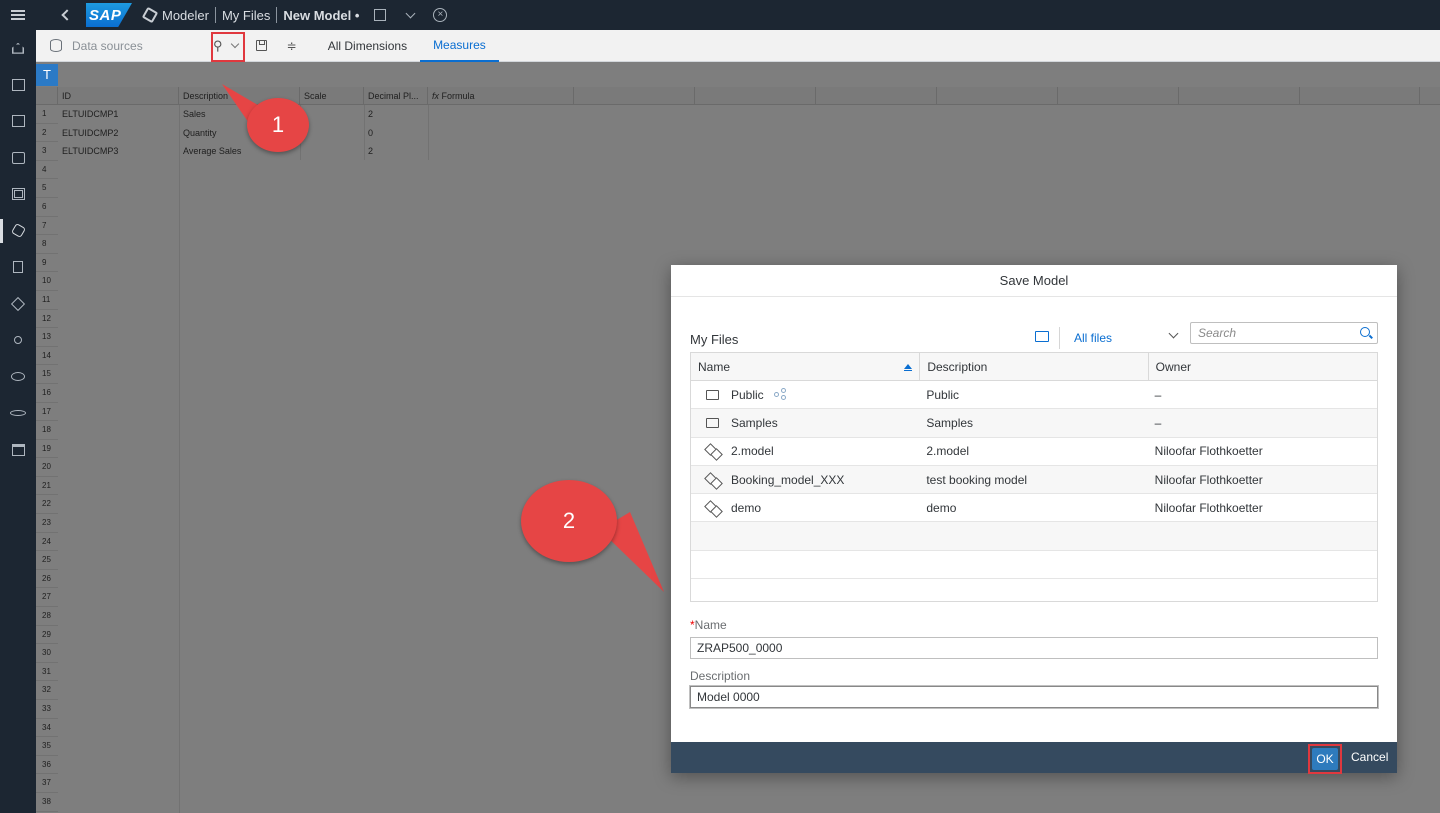 This screenshot has width=1440, height=813. I want to click on dialog-title: Save Model, so click(1034, 281).